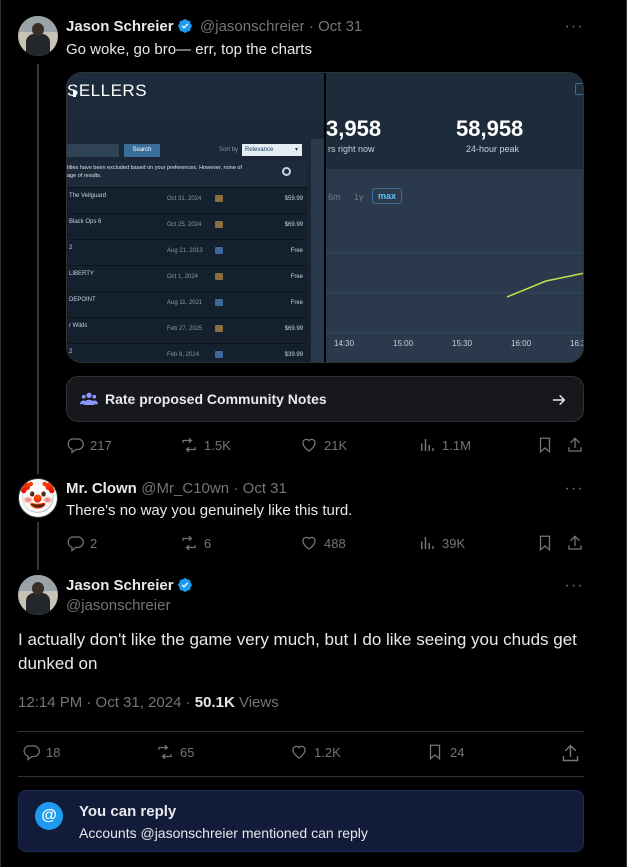 The height and width of the screenshot is (867, 627). I want to click on steam-row-date: Feb 8, 2024, so click(183, 355).